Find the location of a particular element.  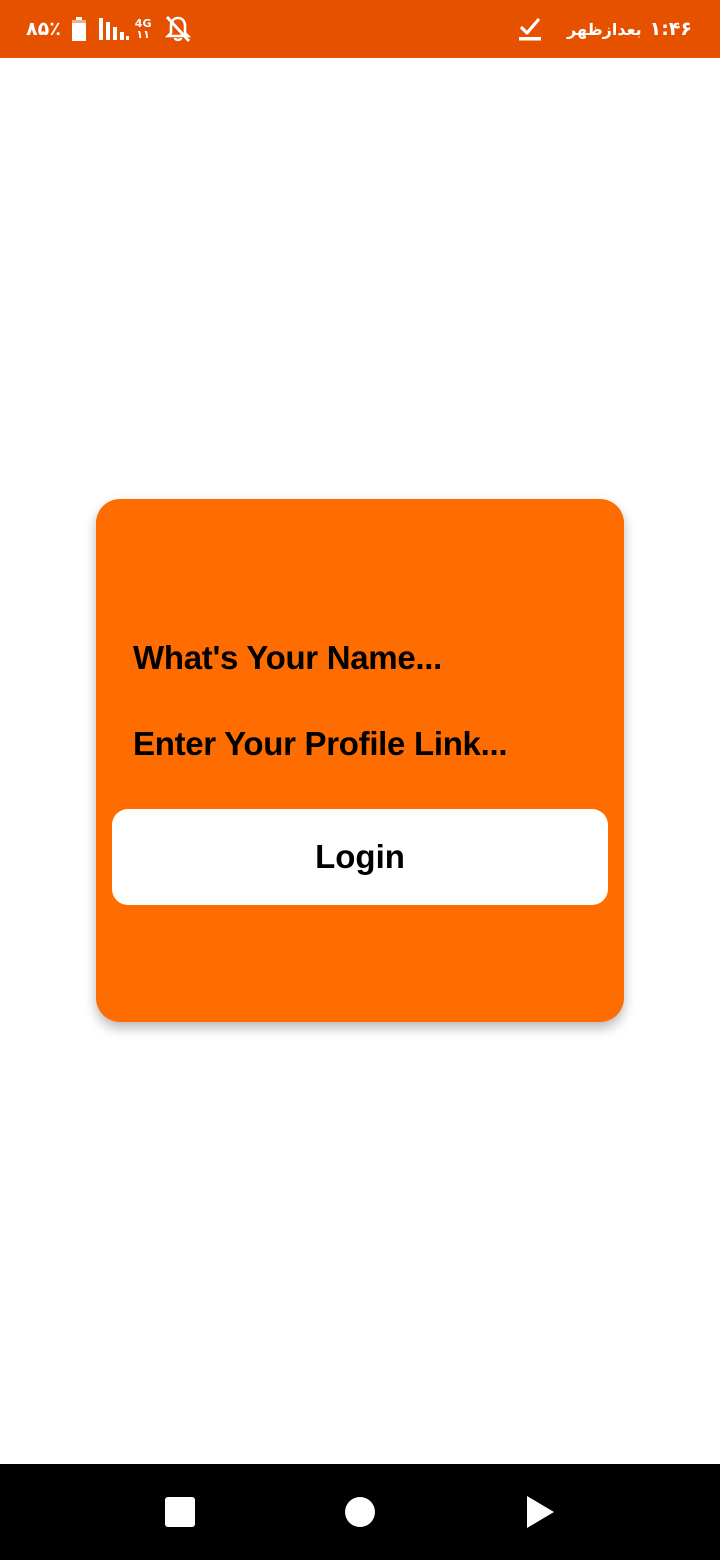

login-button: Login is located at coordinates (360, 857).